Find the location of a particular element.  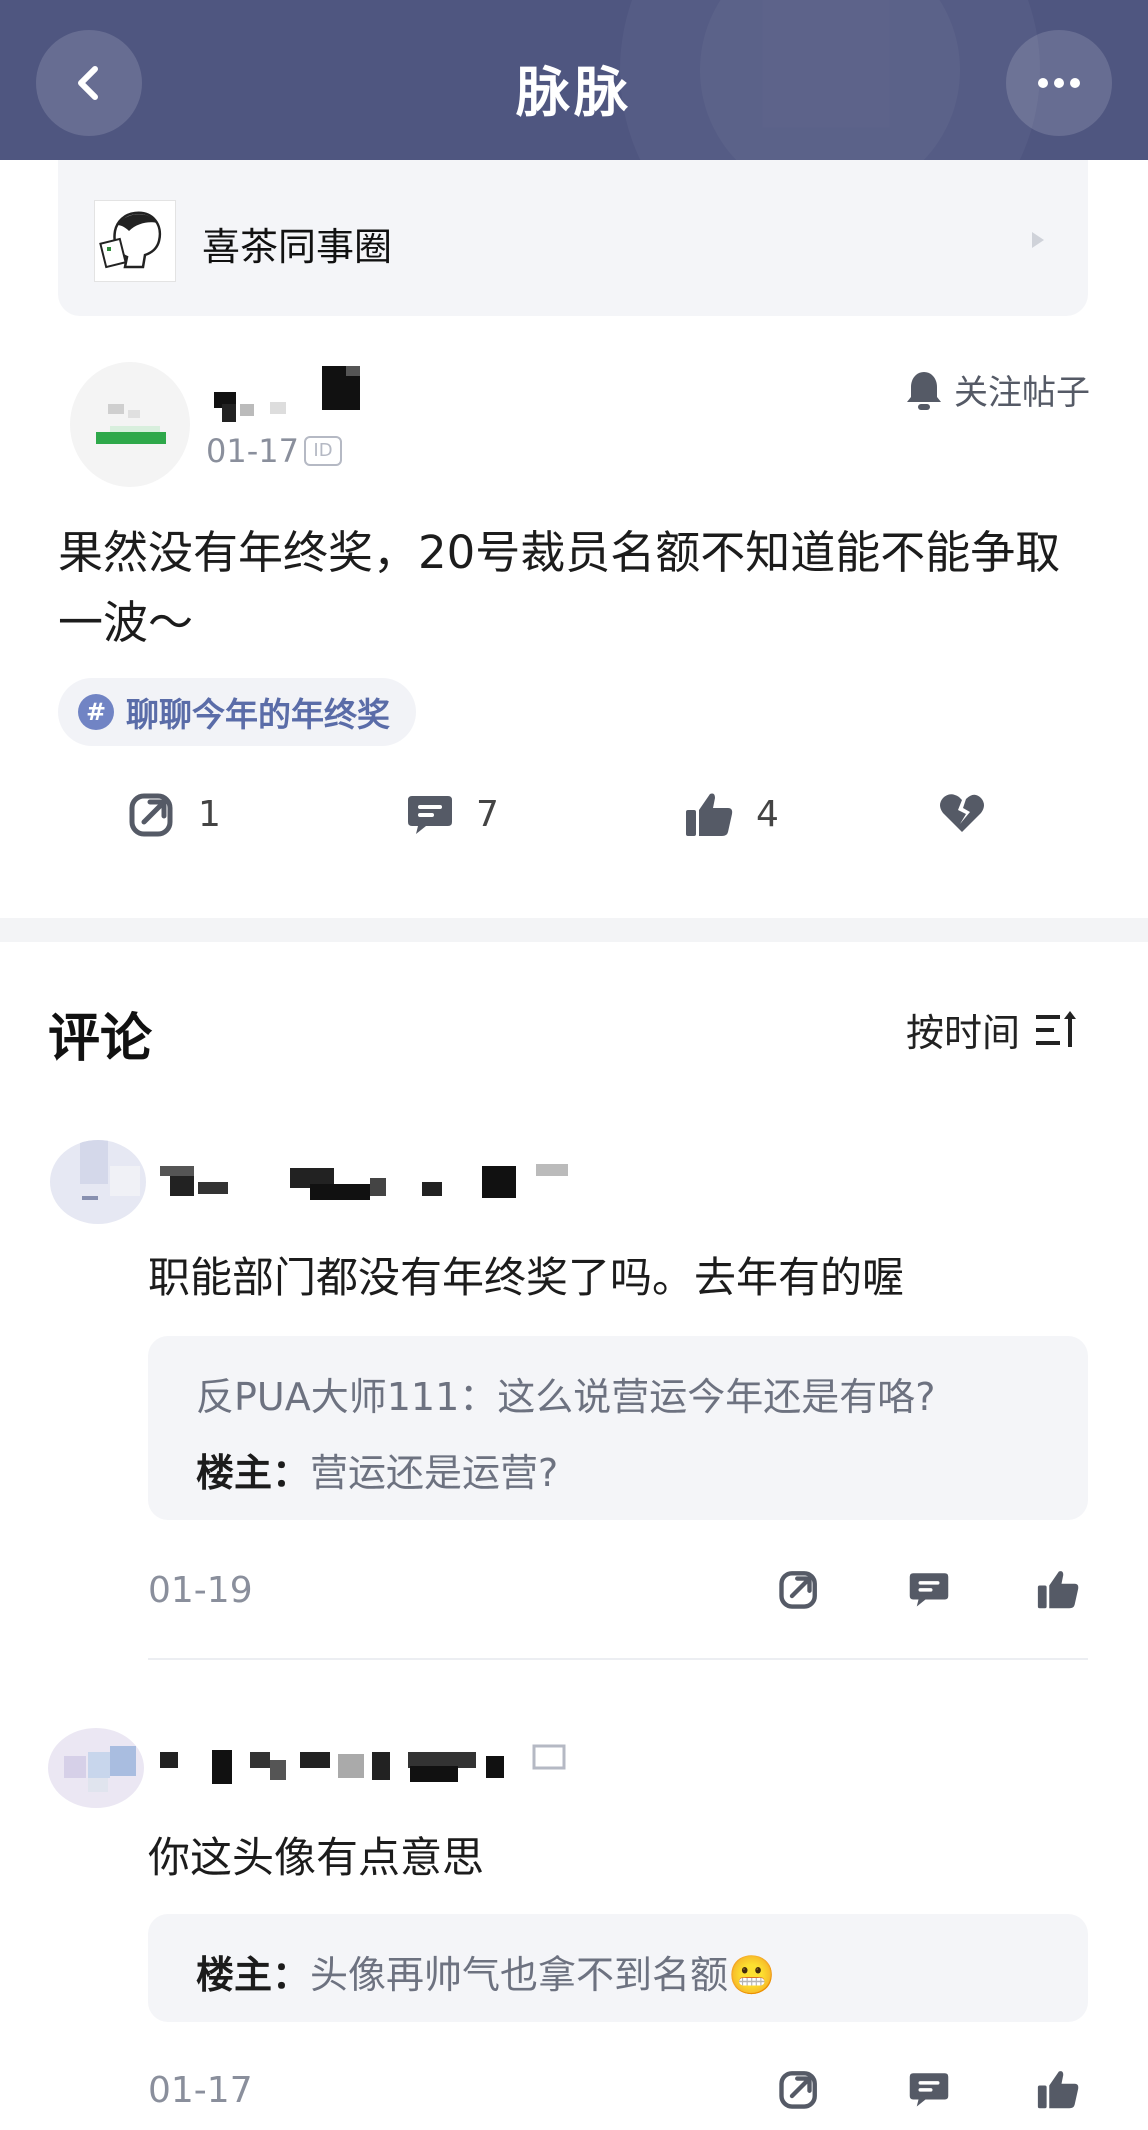

comment-button: 7 is located at coordinates (452, 814).